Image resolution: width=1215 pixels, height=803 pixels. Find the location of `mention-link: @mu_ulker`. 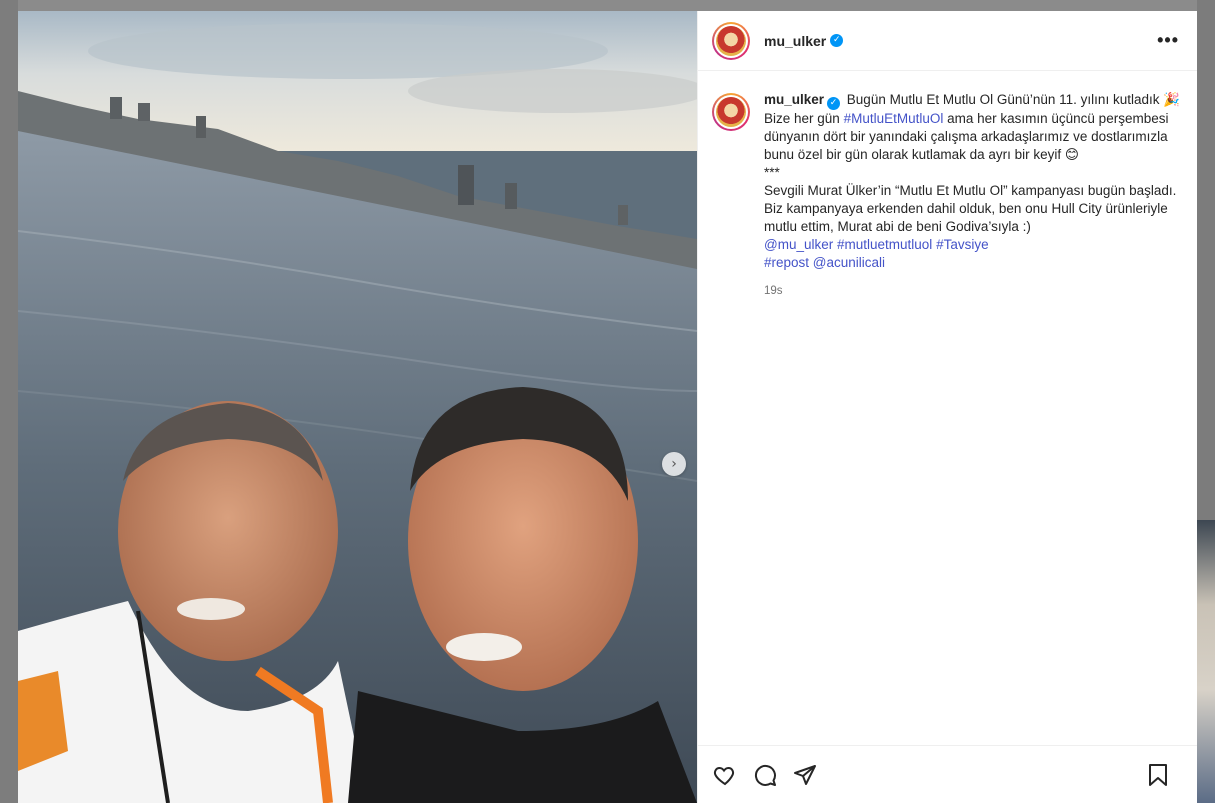

mention-link: @mu_ulker is located at coordinates (798, 244).